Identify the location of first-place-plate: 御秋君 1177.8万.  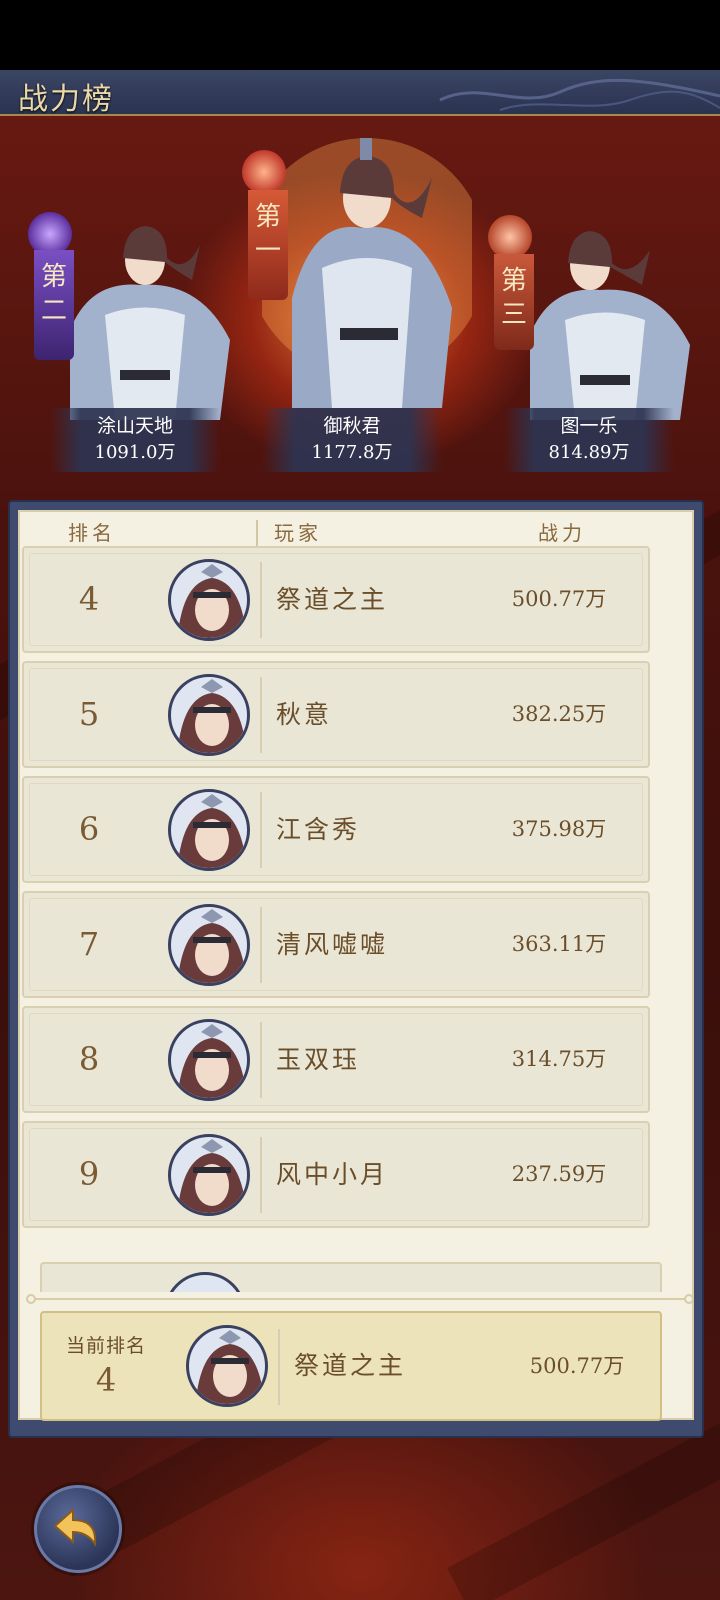
(352, 440).